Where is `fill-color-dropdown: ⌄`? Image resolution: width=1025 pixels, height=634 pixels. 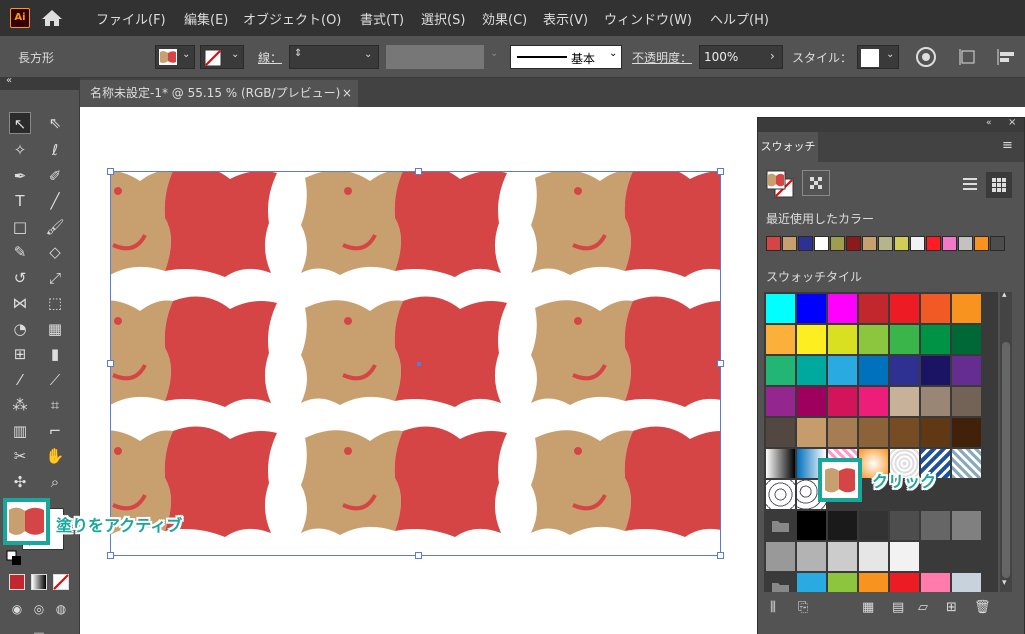 fill-color-dropdown: ⌄ is located at coordinates (175, 57).